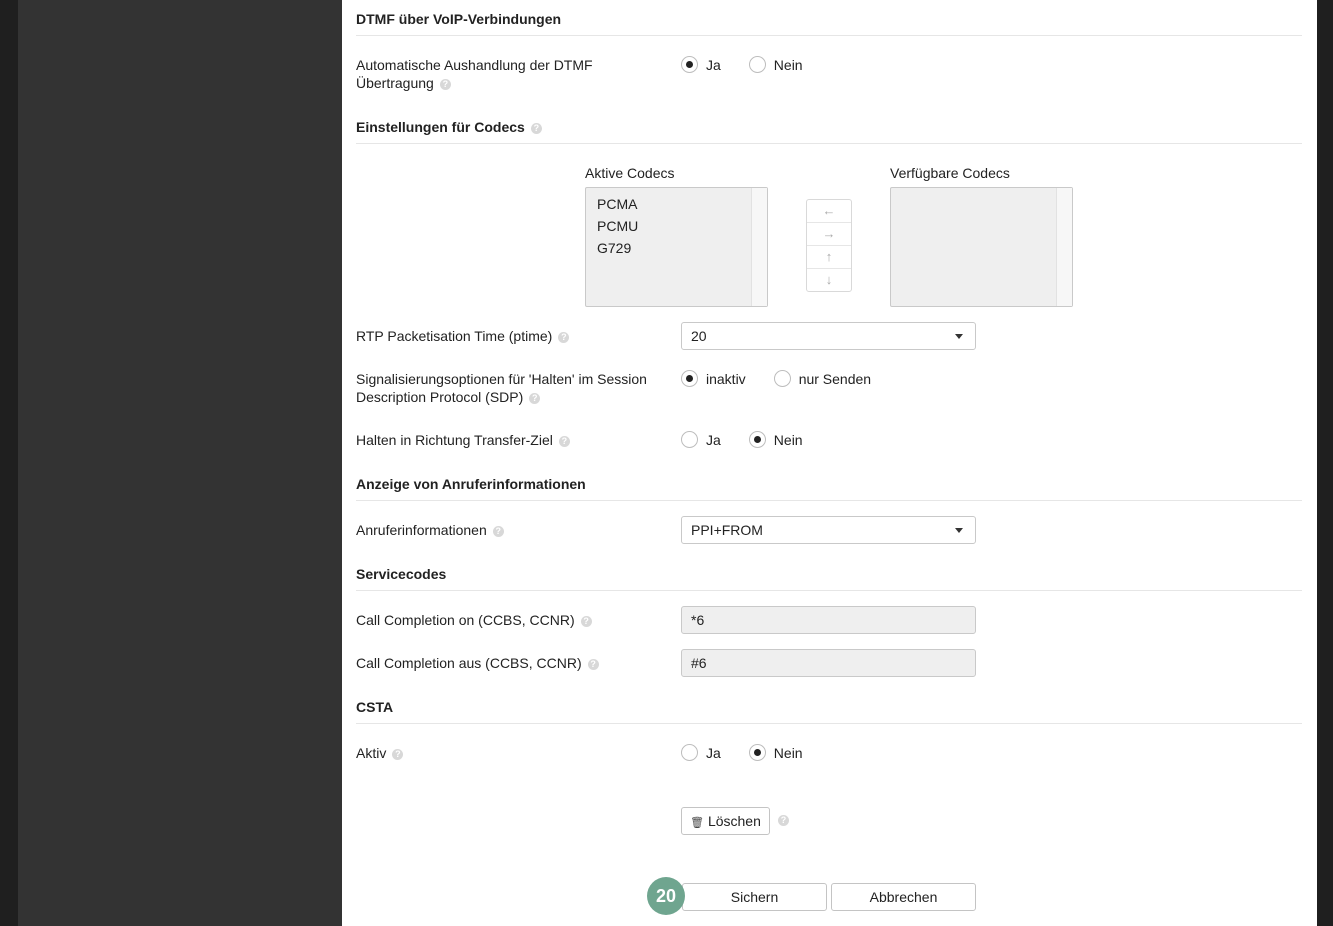 This screenshot has height=926, width=1333. Describe the element at coordinates (829, 280) in the screenshot. I see `arrow-down-icon: ↓` at that location.